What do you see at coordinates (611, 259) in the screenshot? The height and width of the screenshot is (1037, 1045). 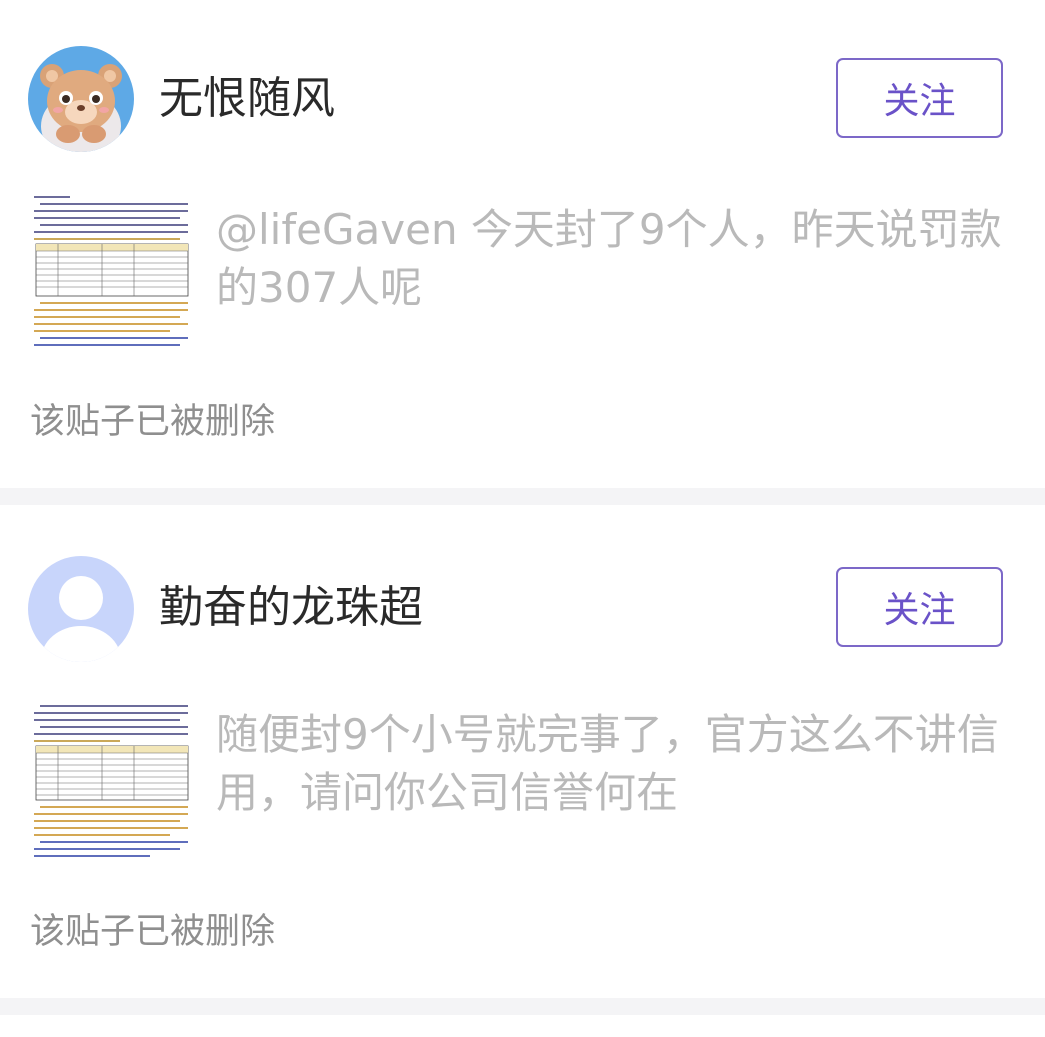 I see `post-content: @lifeGaven 今天封了9个人，昨天说罚款的307人呢` at bounding box center [611, 259].